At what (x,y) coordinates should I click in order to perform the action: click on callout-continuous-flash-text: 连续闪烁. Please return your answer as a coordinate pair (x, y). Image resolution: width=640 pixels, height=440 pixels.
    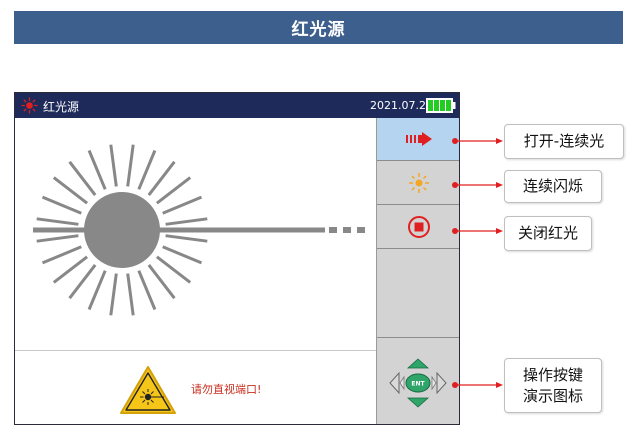
    Looking at the image, I should click on (552, 186).